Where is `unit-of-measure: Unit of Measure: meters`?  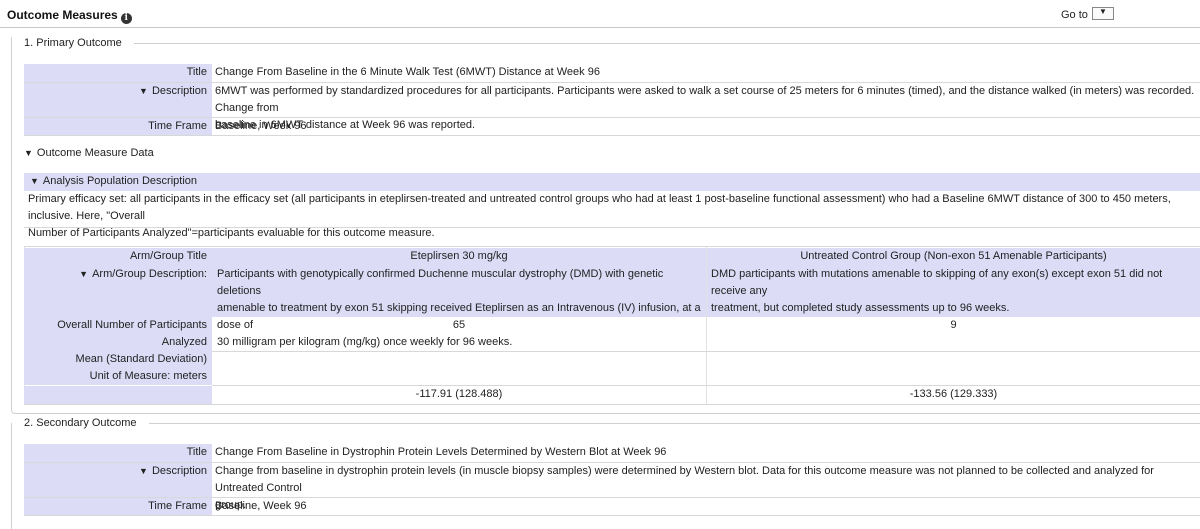
unit-of-measure: Unit of Measure: meters is located at coordinates (148, 376).